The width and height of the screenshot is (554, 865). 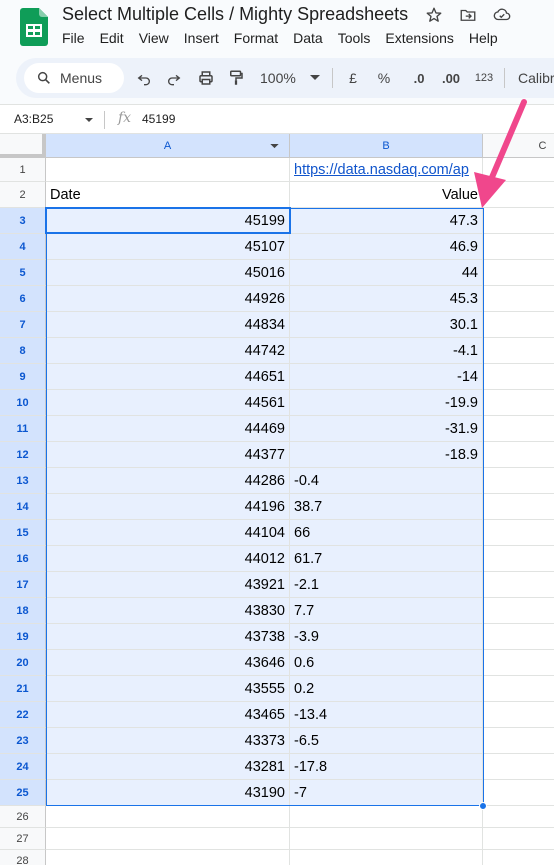 I want to click on cell-a: 45107, so click(x=168, y=247).